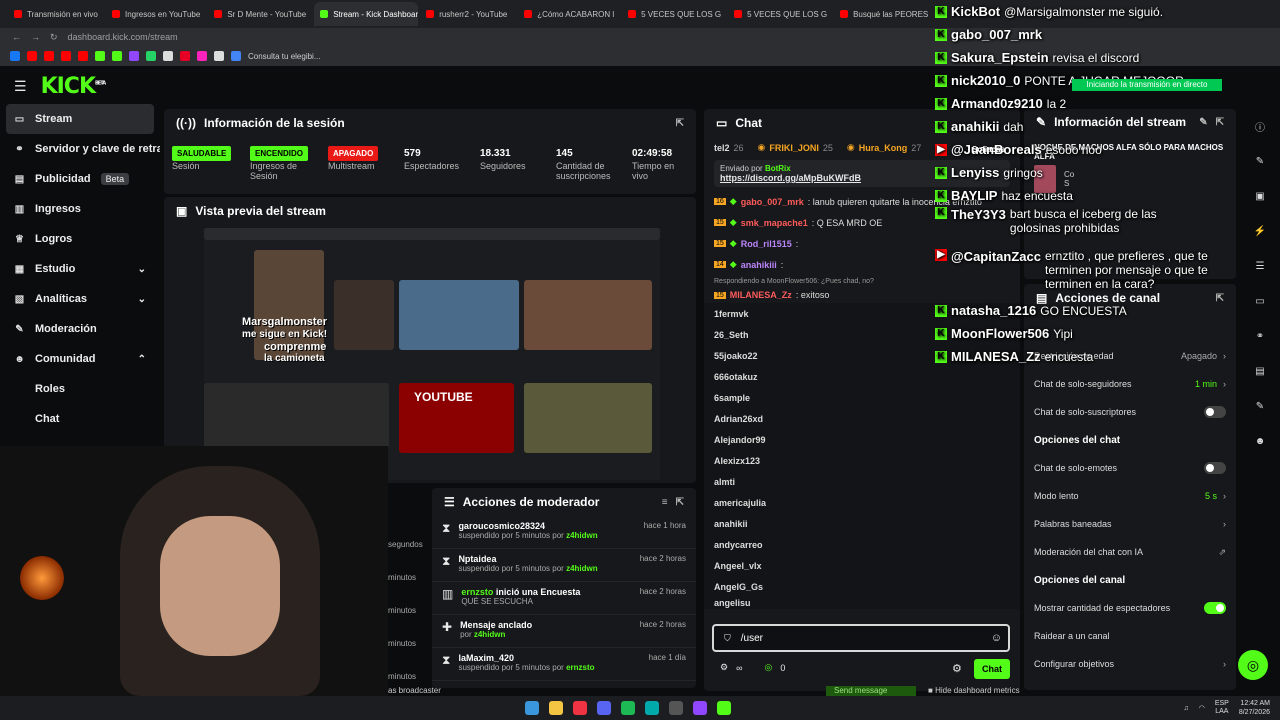  Describe the element at coordinates (80, 179) in the screenshot. I see `sidebar-item-publicidad: ▤ Publicidad Beta` at that location.